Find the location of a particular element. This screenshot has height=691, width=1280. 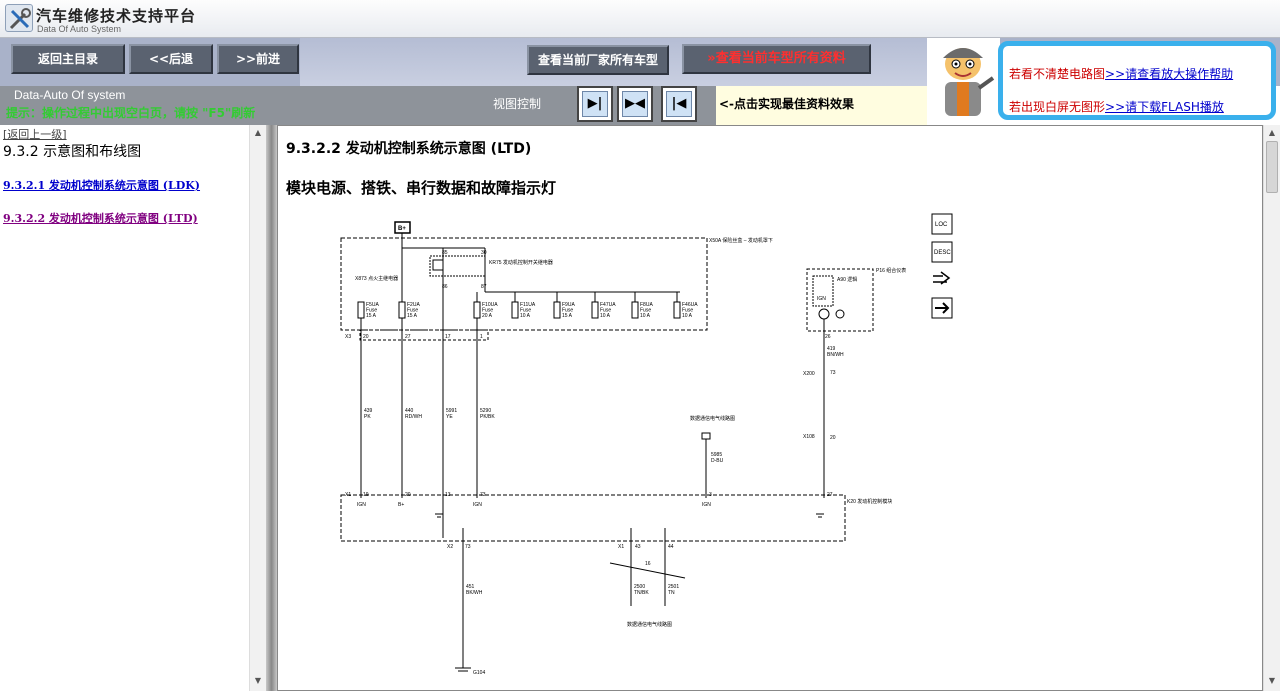

back-button: <<后退 is located at coordinates (171, 59).